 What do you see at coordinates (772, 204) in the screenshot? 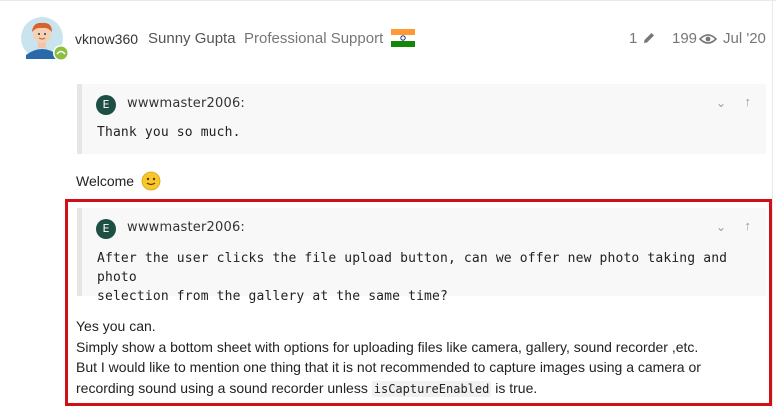
I see `right-divider` at bounding box center [772, 204].